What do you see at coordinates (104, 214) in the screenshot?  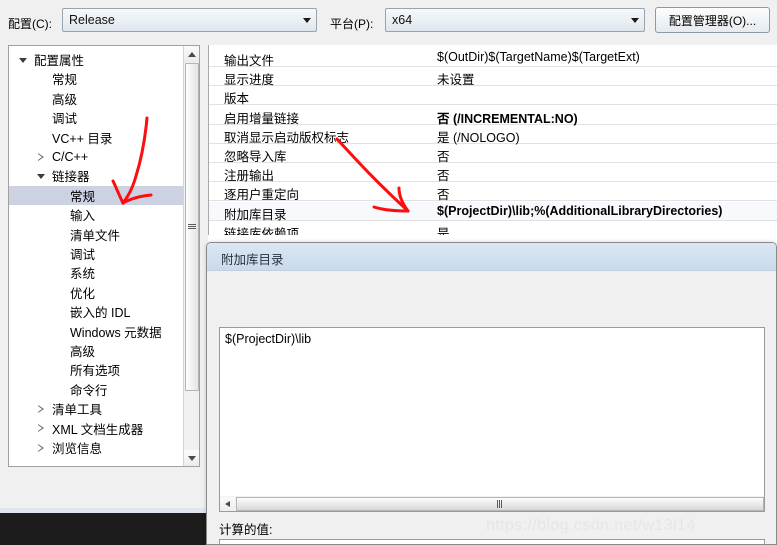 I see `tree-item: 输入` at bounding box center [104, 214].